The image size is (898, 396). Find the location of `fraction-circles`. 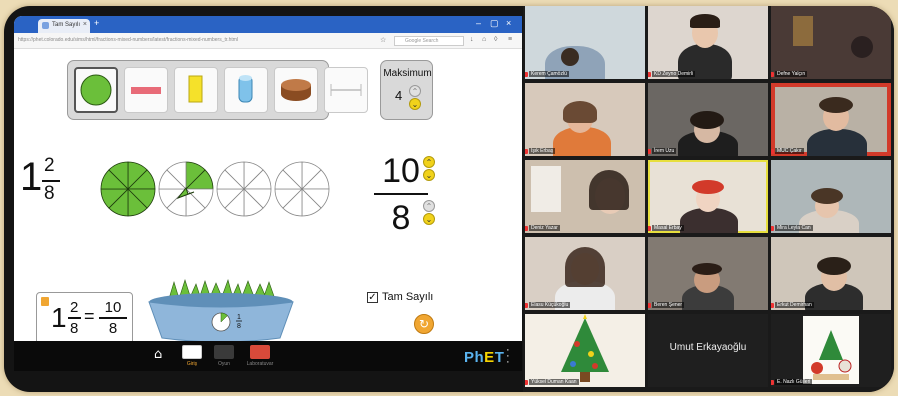

fraction-circles is located at coordinates (218, 189).